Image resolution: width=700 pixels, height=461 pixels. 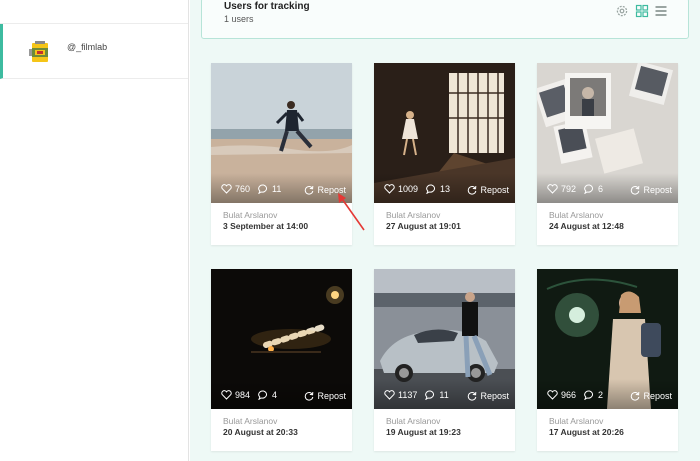 I want to click on post-date: 24 August at 12:48, so click(x=586, y=226).